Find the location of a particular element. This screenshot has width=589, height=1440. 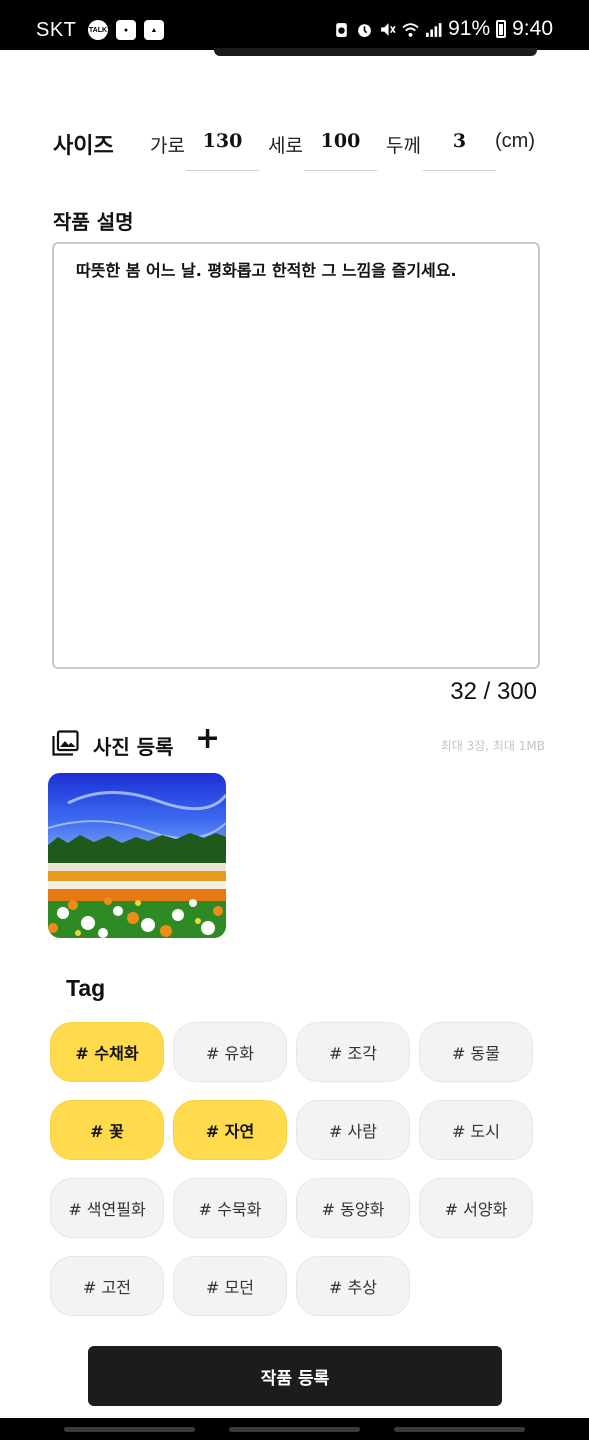

navigation-bar is located at coordinates (294, 1429).